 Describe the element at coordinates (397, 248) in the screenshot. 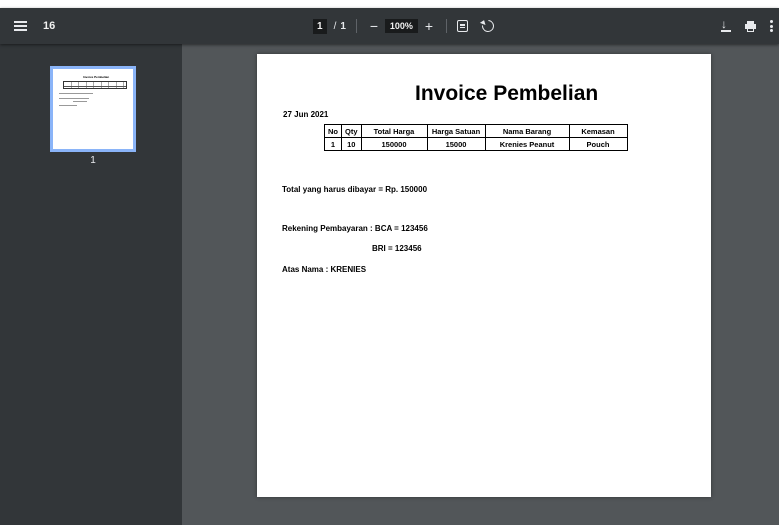

I see `bank-account-bri: BRI = 123456` at that location.